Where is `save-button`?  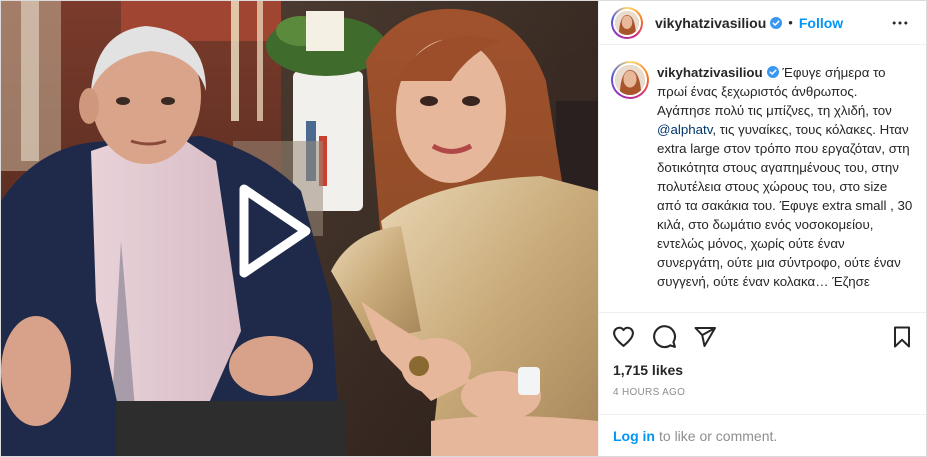
save-button is located at coordinates (902, 337).